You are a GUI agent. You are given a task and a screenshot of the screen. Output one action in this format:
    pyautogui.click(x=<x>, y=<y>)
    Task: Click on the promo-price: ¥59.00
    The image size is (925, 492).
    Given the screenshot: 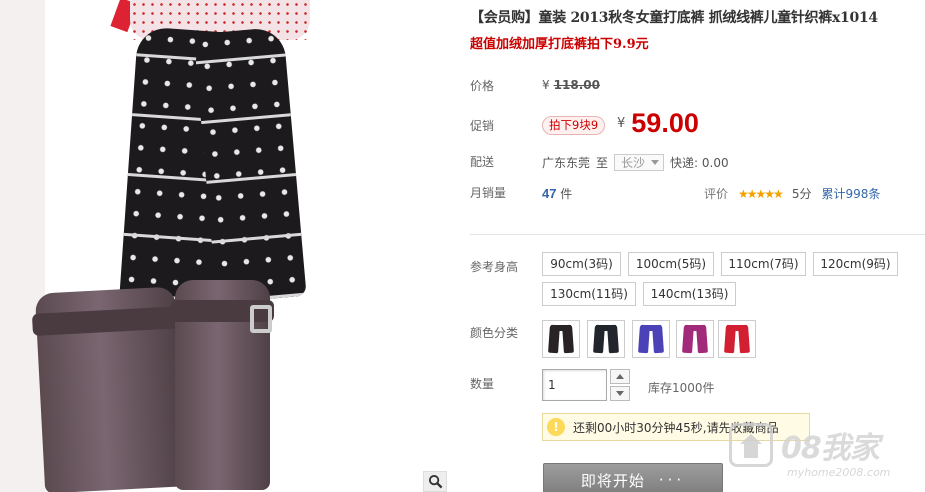 What is the action you would take?
    pyautogui.click(x=658, y=123)
    